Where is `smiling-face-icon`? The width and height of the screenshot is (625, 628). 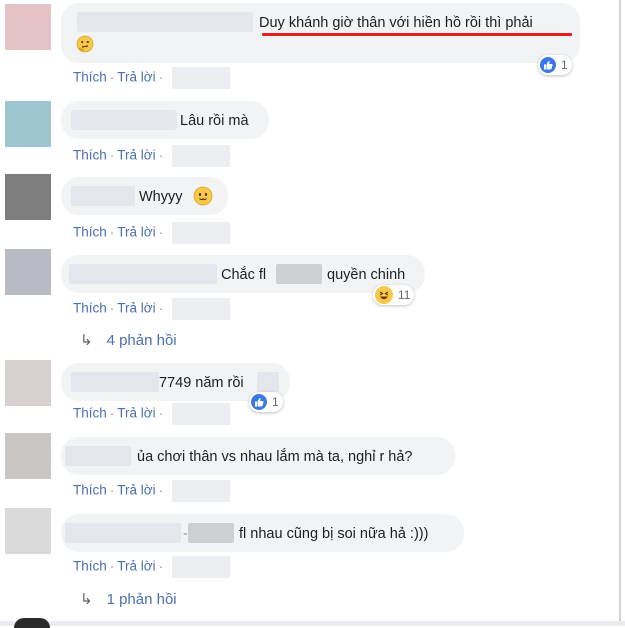 smiling-face-icon is located at coordinates (203, 198).